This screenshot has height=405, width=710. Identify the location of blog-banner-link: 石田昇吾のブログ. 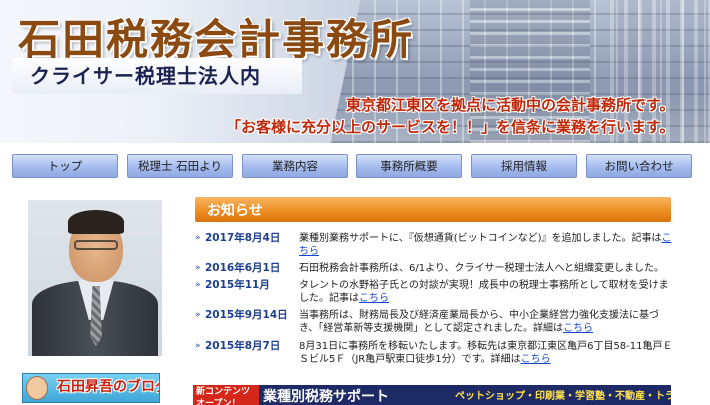
(91, 388).